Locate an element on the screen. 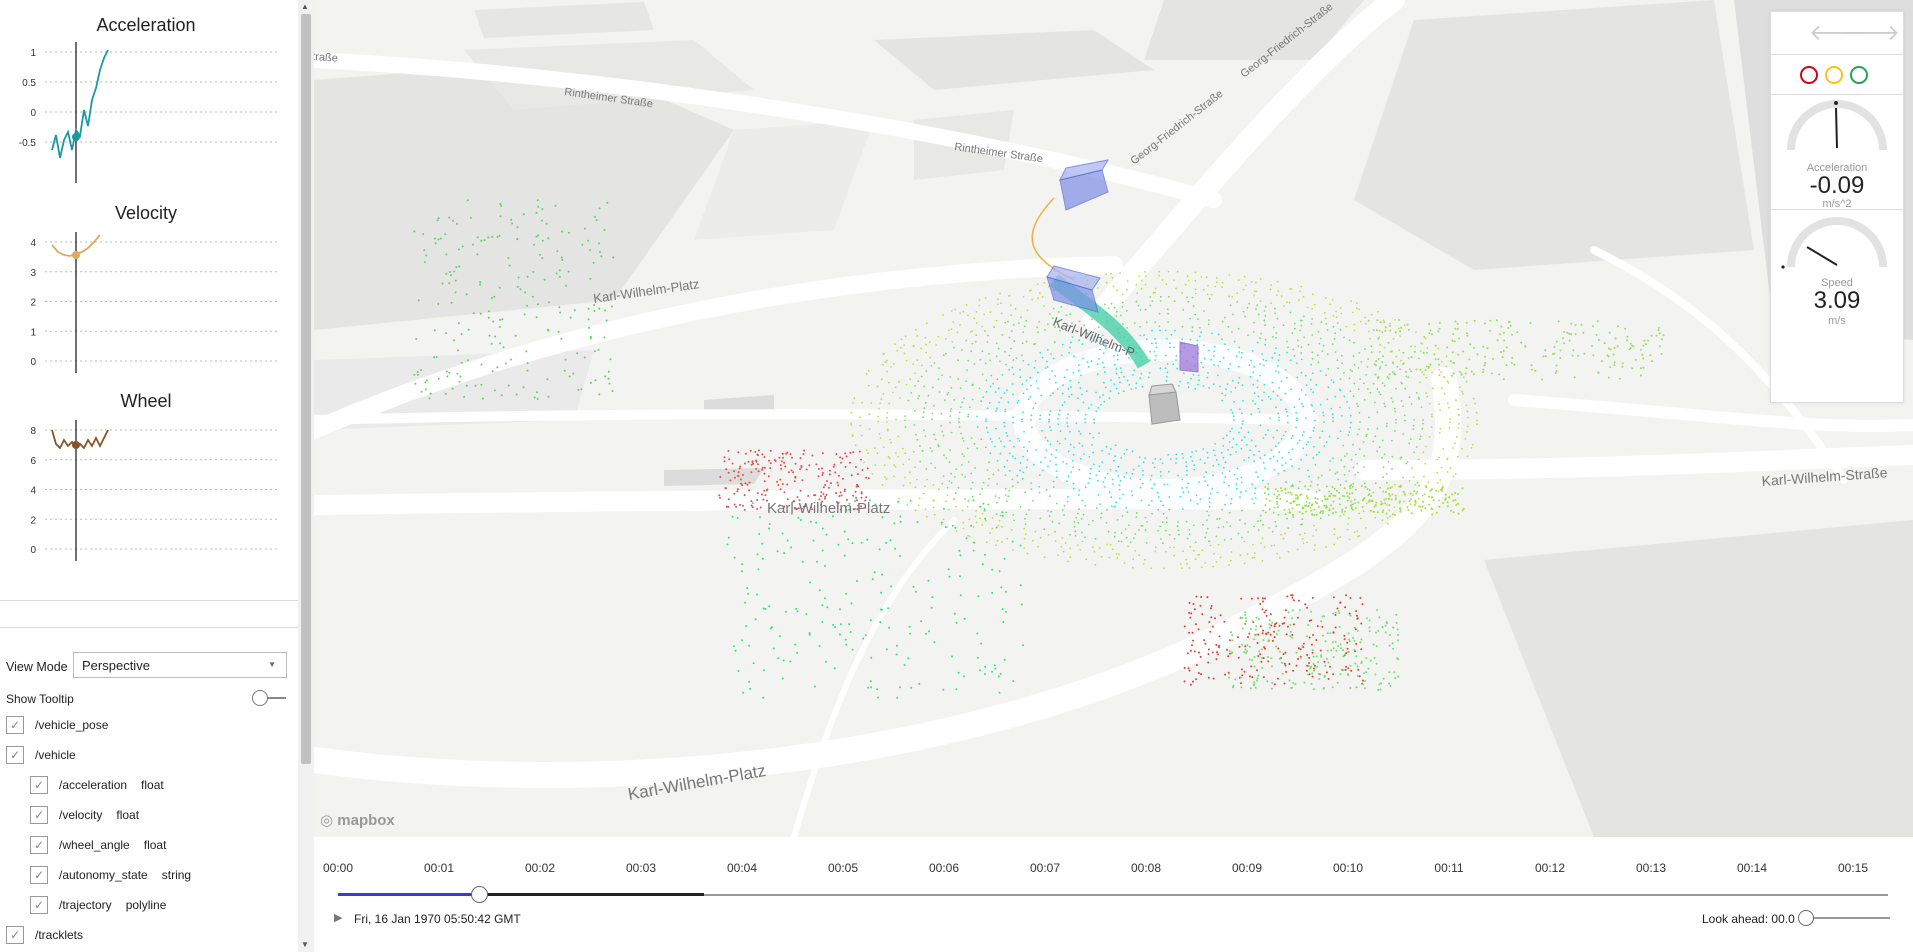 This screenshot has width=1913, height=952. wheel-chart: 86420 is located at coordinates (146, 490).